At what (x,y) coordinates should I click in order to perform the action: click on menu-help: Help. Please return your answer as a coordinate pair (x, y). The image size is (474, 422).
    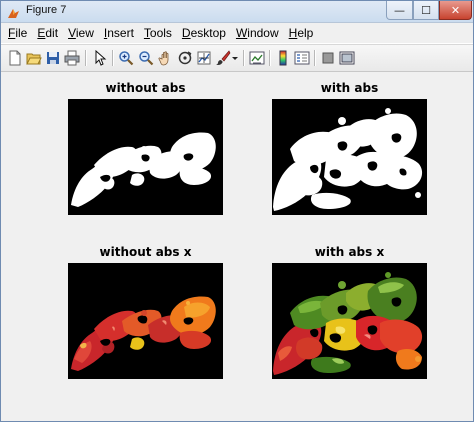
    Looking at the image, I should click on (301, 33).